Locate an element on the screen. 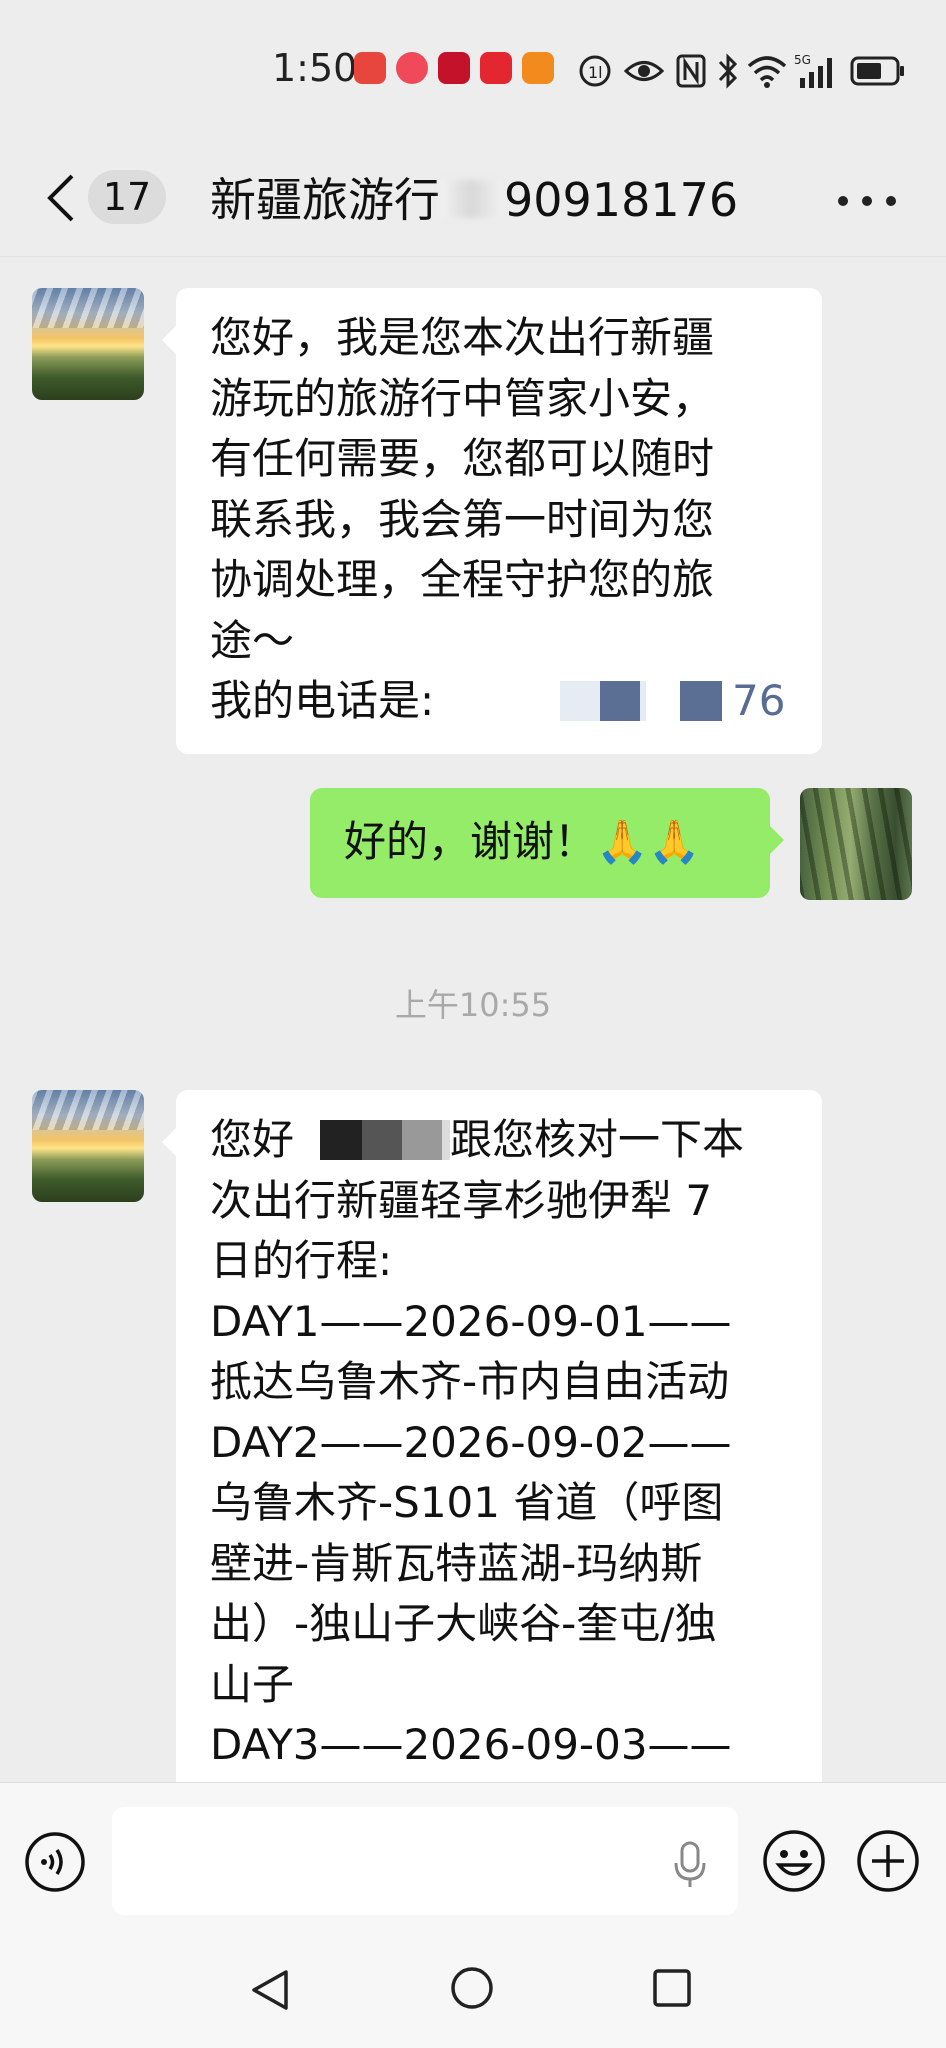 Image resolution: width=946 pixels, height=2048 pixels. input-bar is located at coordinates (473, 1852).